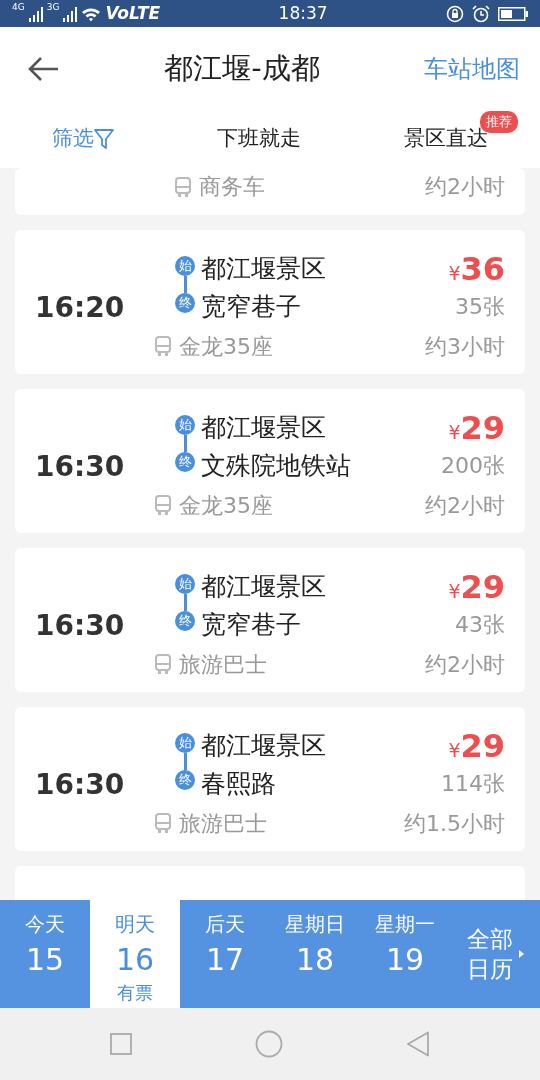 The image size is (540, 1080). Describe the element at coordinates (232, 187) in the screenshot. I see `bus-type: 商务车` at that location.